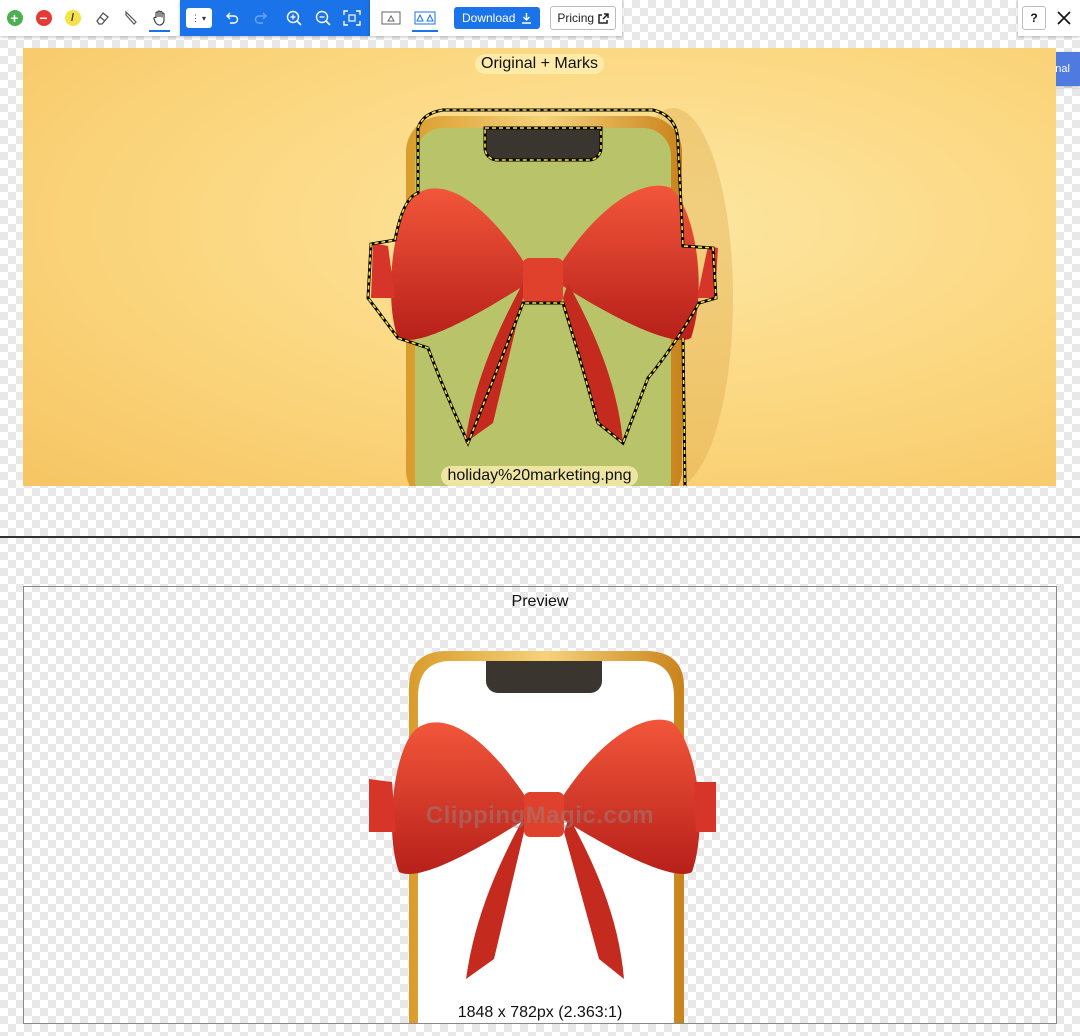  I want to click on plus-circle-icon: +, so click(14, 18).